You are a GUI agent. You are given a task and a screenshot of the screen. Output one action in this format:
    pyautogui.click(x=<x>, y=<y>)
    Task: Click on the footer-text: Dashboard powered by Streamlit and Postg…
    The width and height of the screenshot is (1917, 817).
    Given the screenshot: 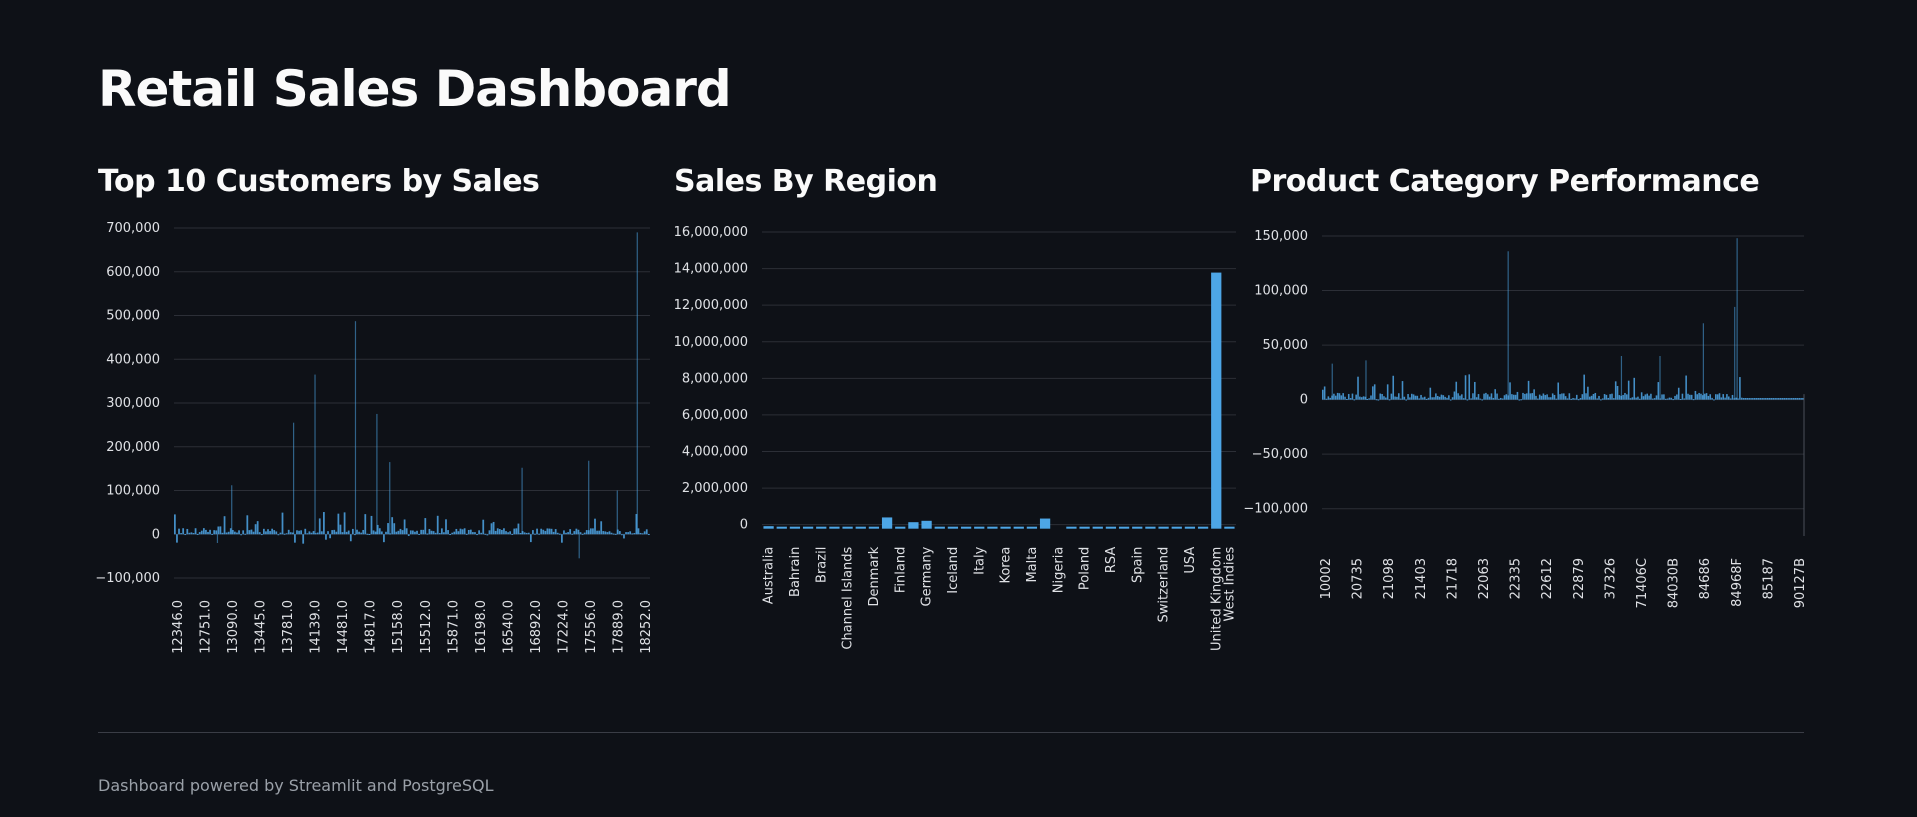 What is the action you would take?
    pyautogui.click(x=296, y=785)
    